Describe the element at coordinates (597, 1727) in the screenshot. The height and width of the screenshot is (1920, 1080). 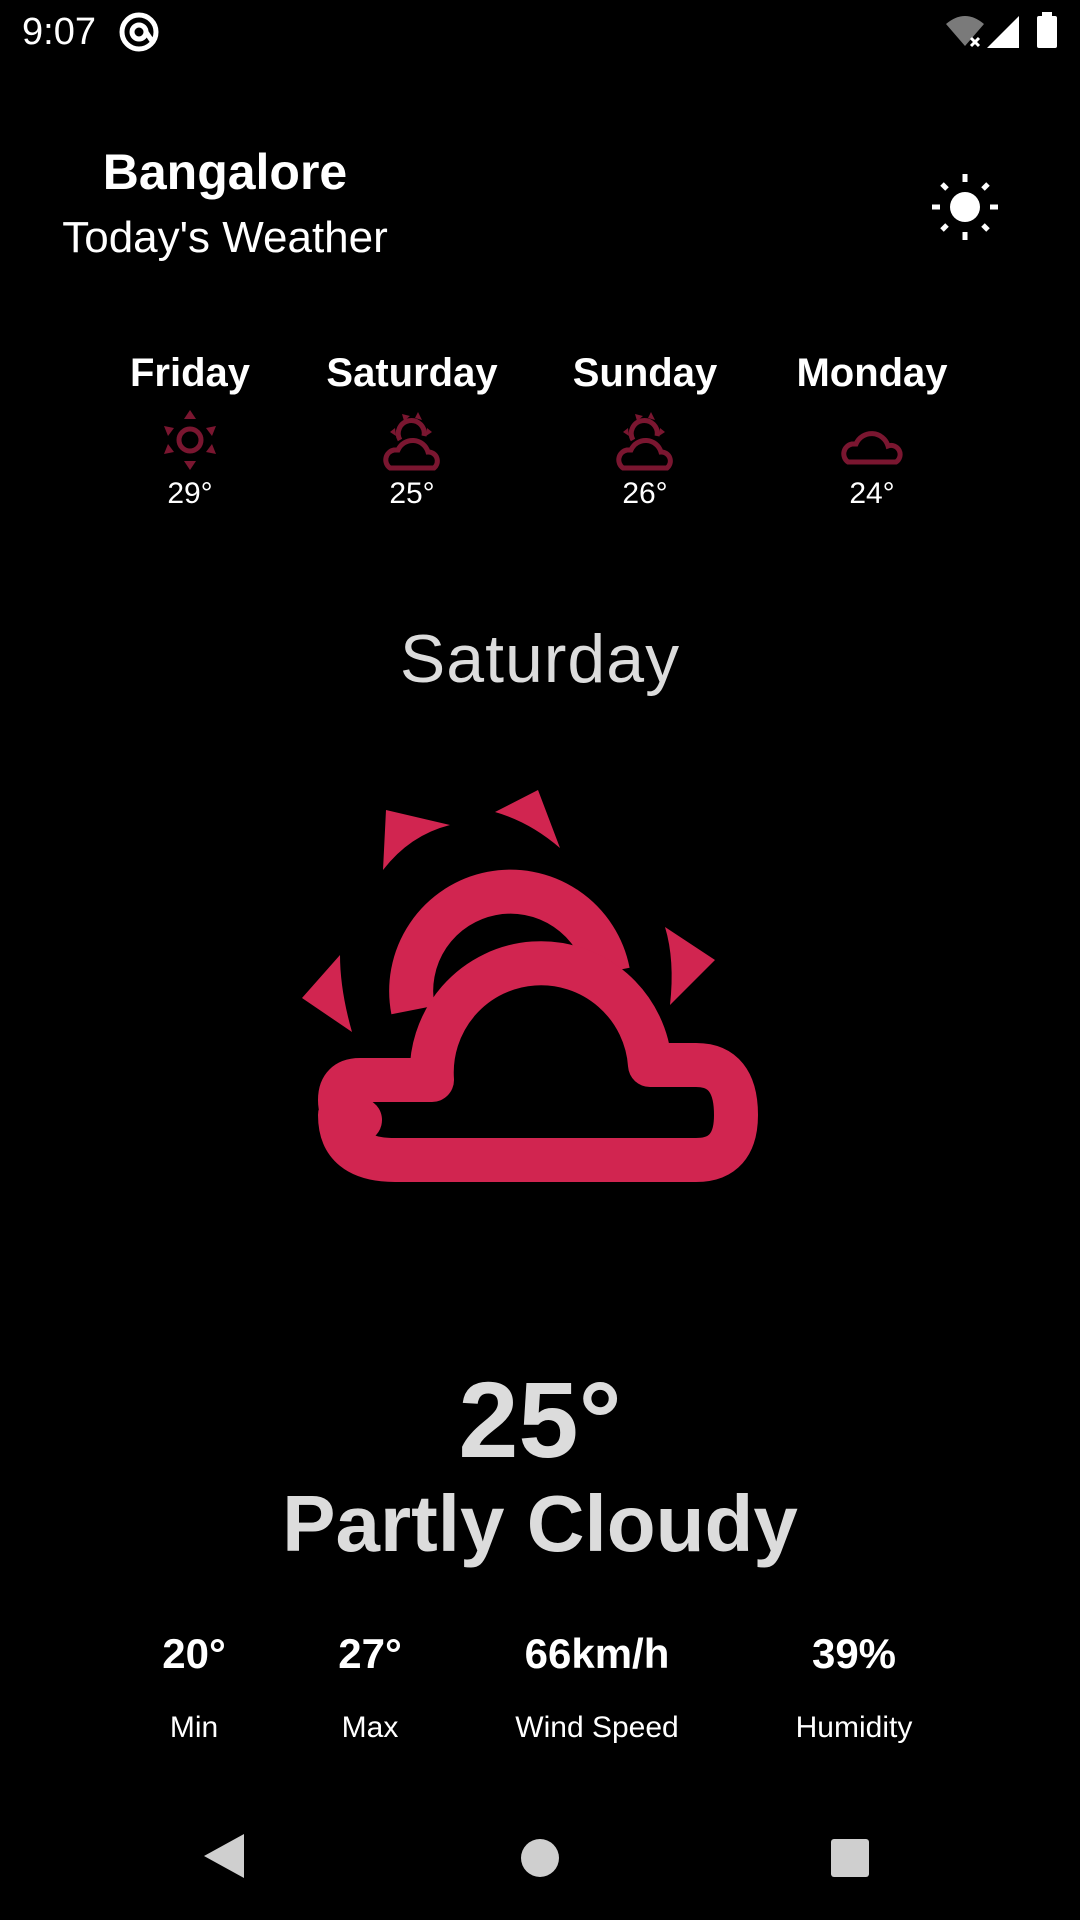
I see `stat-label: Wind Speed` at that location.